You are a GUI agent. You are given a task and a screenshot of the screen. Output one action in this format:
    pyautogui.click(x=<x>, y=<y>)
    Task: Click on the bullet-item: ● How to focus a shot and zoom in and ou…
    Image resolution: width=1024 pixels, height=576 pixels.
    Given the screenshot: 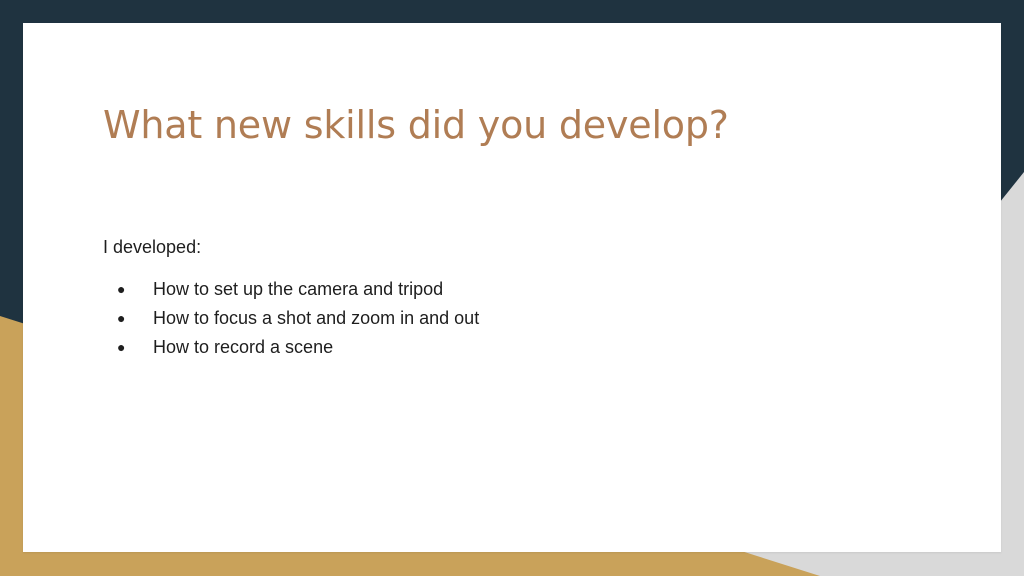 What is the action you would take?
    pyautogui.click(x=503, y=318)
    